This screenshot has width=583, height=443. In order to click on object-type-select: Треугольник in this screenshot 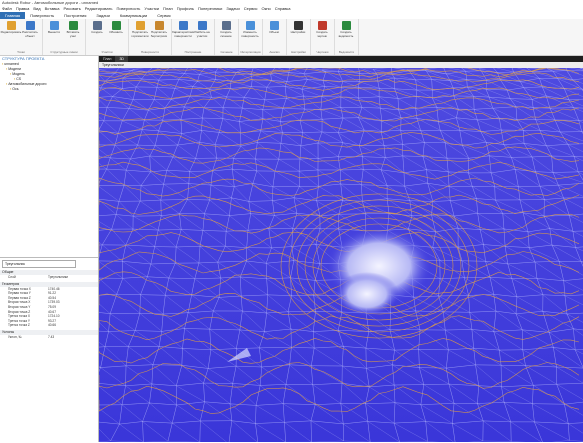, I will do `click(39, 264)`.